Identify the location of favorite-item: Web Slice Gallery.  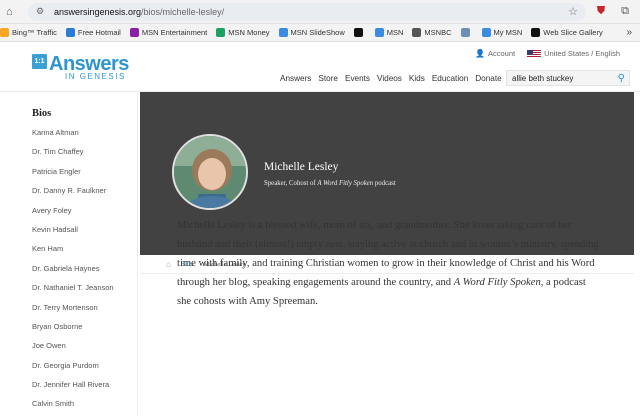
(567, 32).